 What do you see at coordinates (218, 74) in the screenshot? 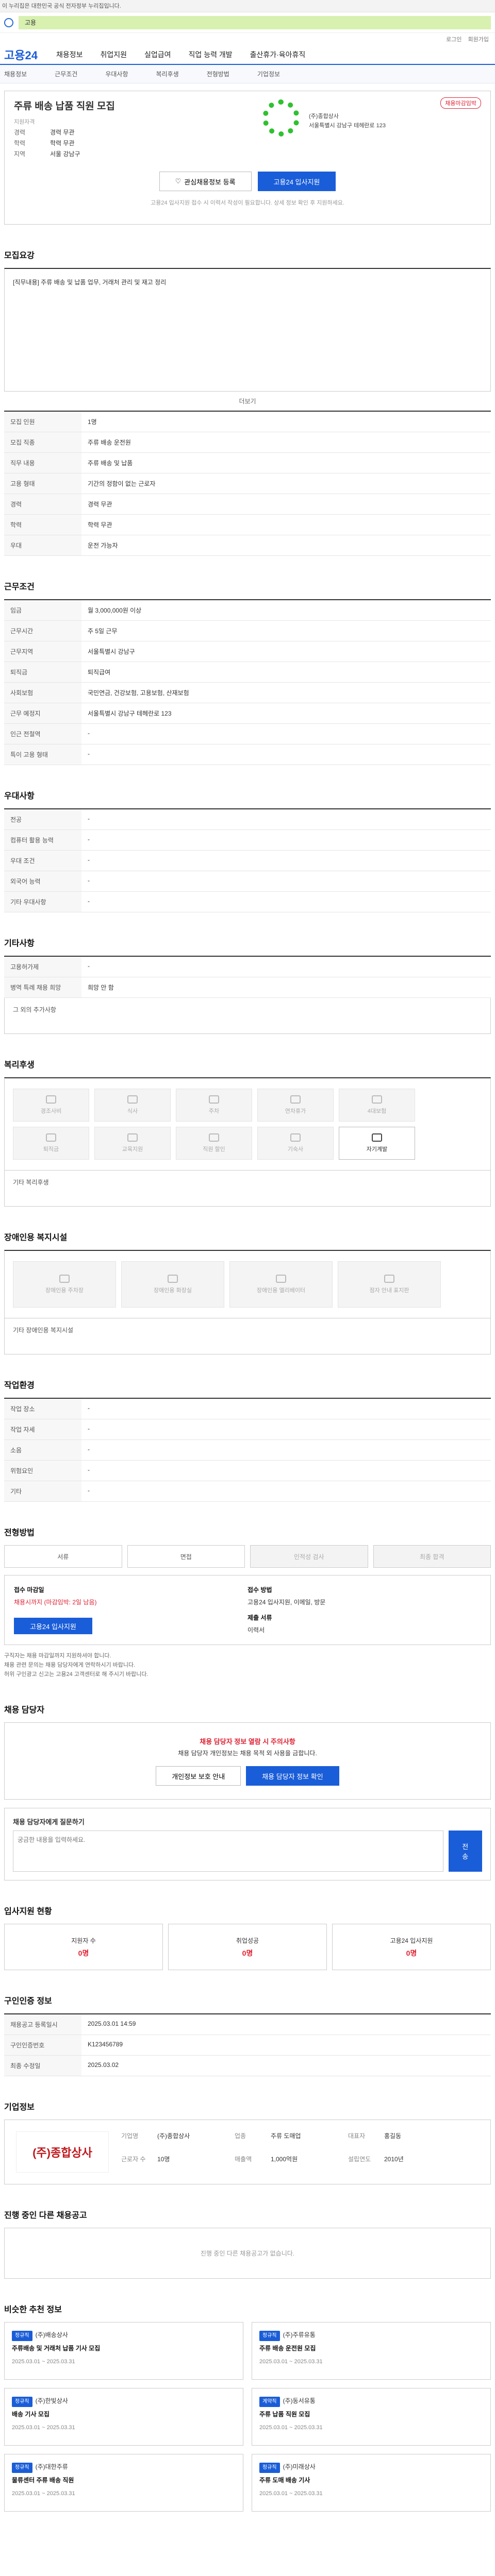
I see `tab-process: 전형방법` at bounding box center [218, 74].